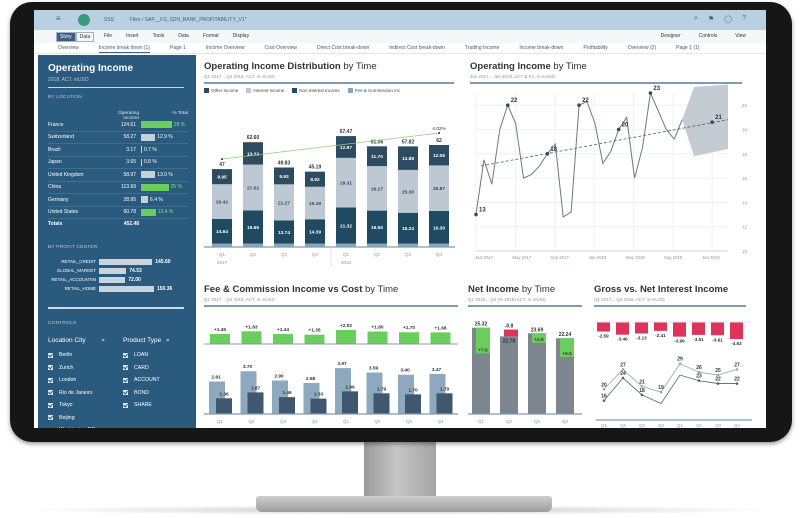  I want to click on data-label: 20, so click(625, 125).